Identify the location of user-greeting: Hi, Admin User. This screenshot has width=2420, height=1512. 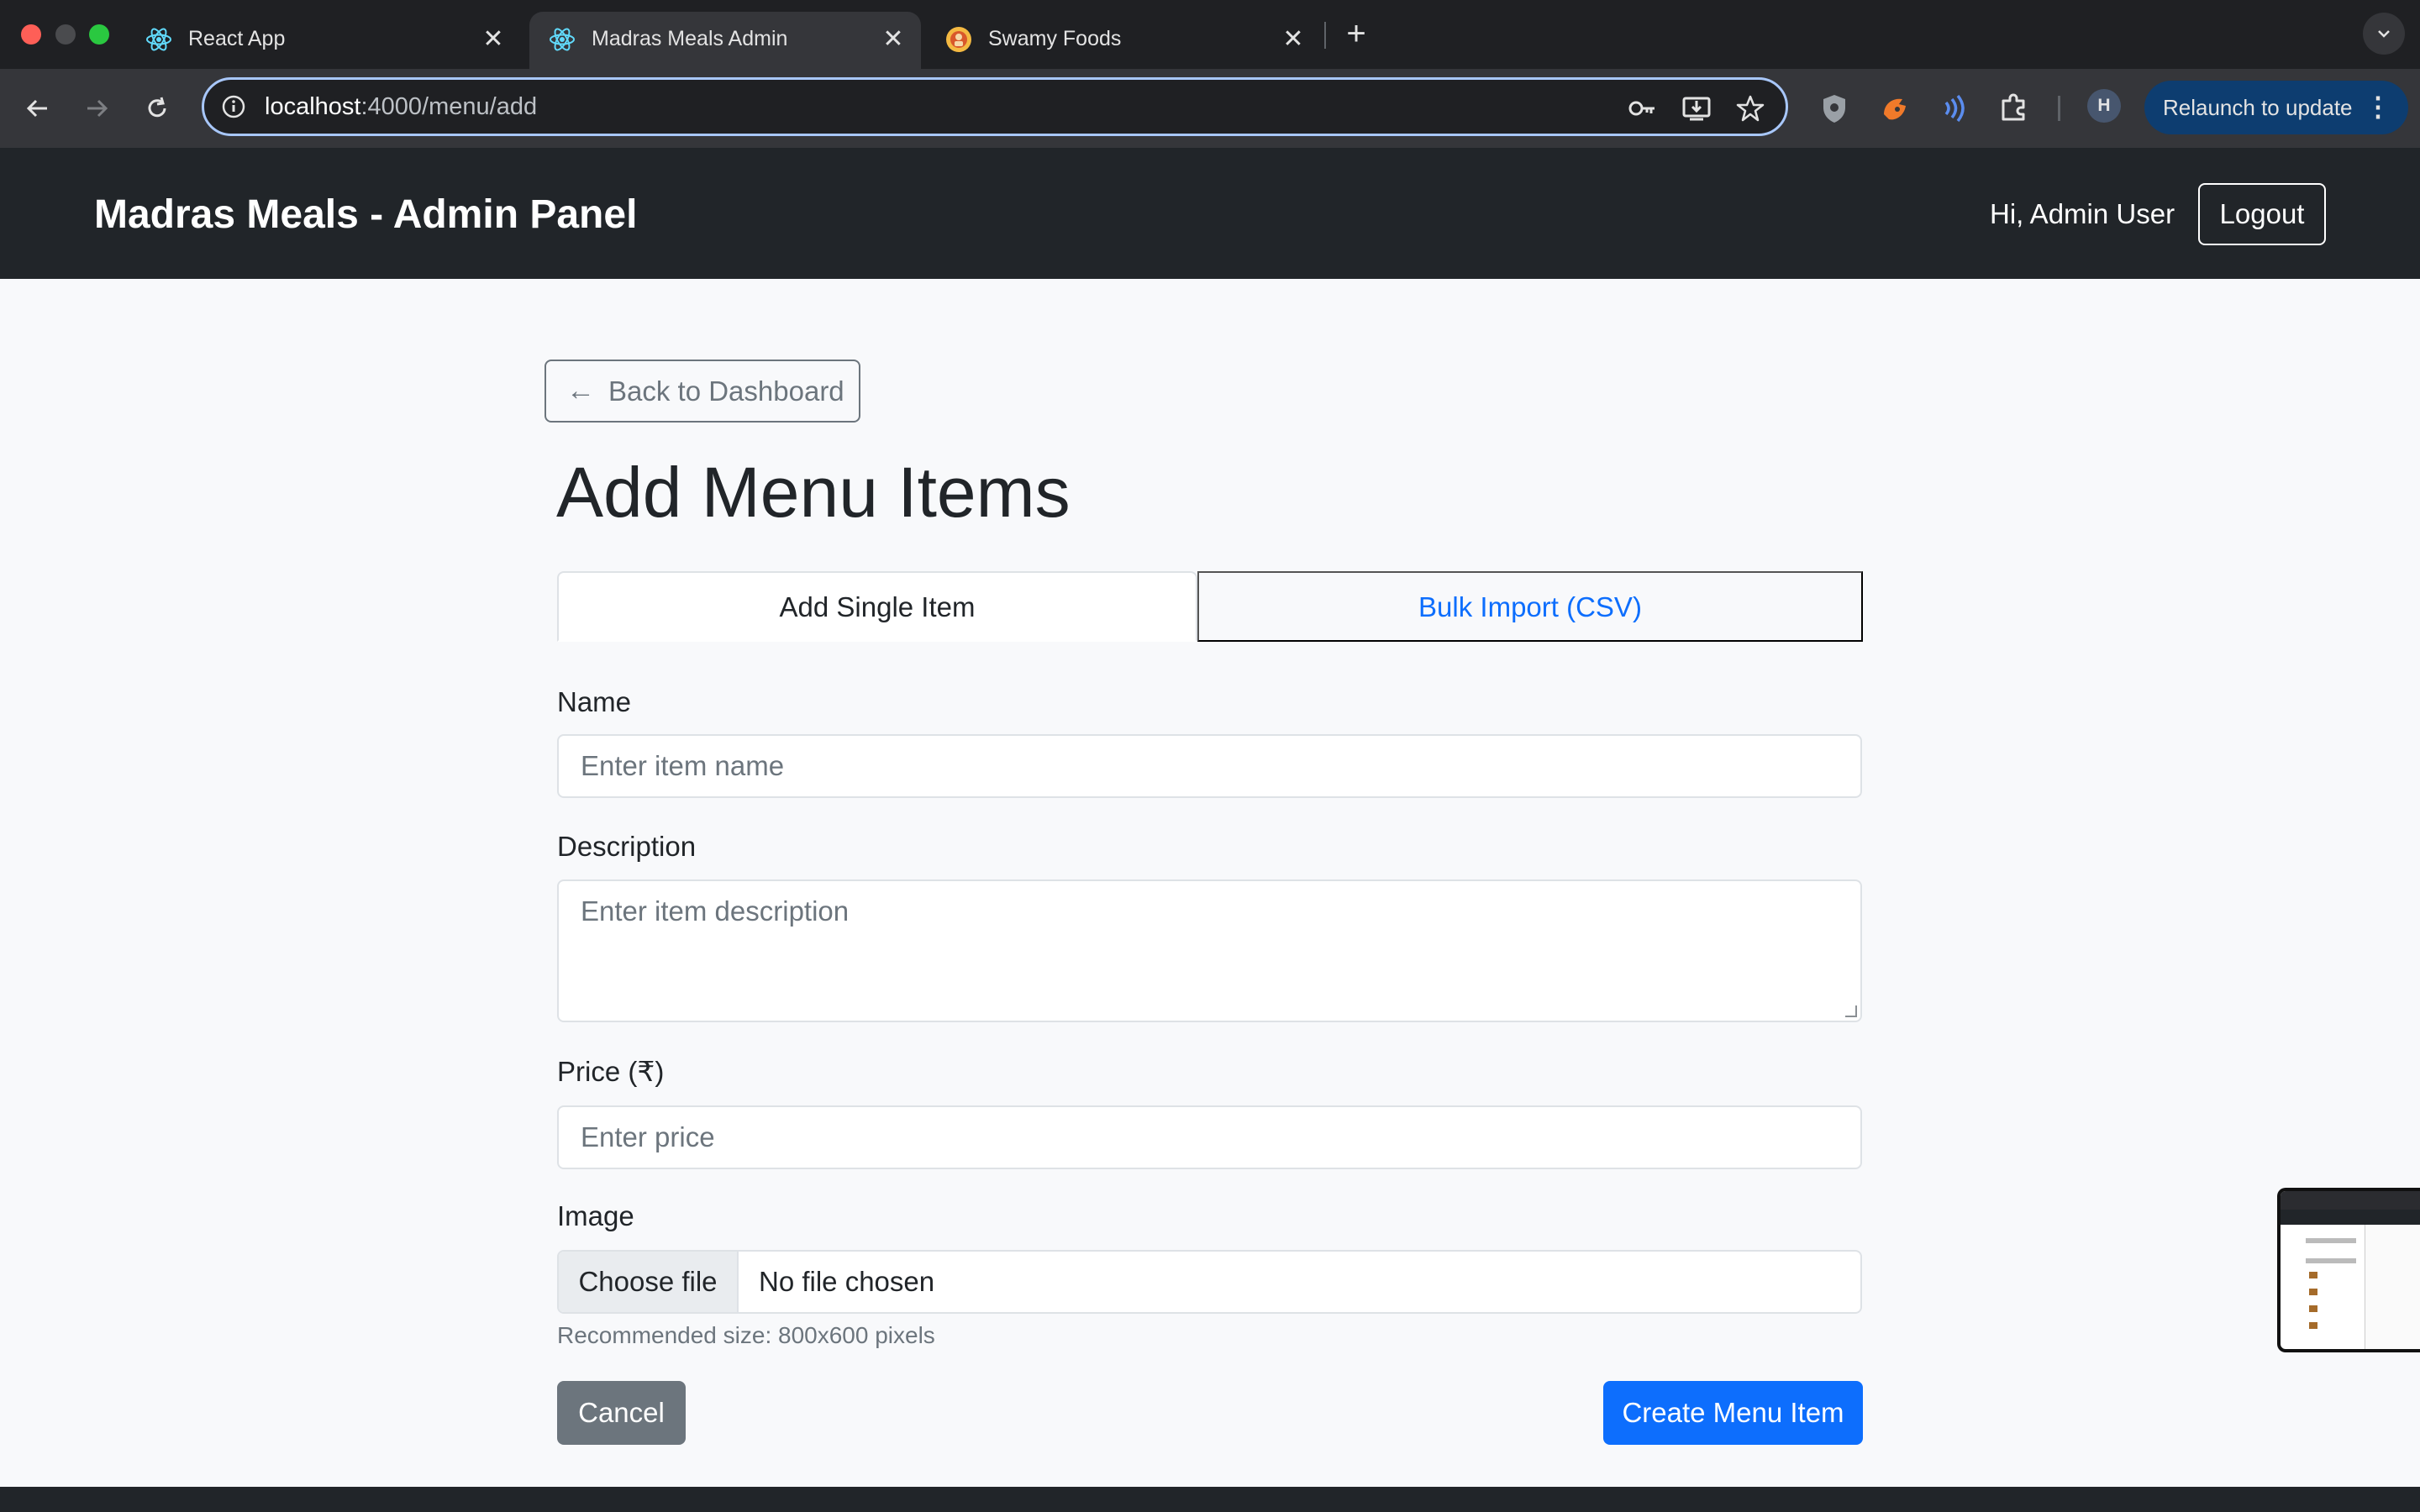
(2083, 213).